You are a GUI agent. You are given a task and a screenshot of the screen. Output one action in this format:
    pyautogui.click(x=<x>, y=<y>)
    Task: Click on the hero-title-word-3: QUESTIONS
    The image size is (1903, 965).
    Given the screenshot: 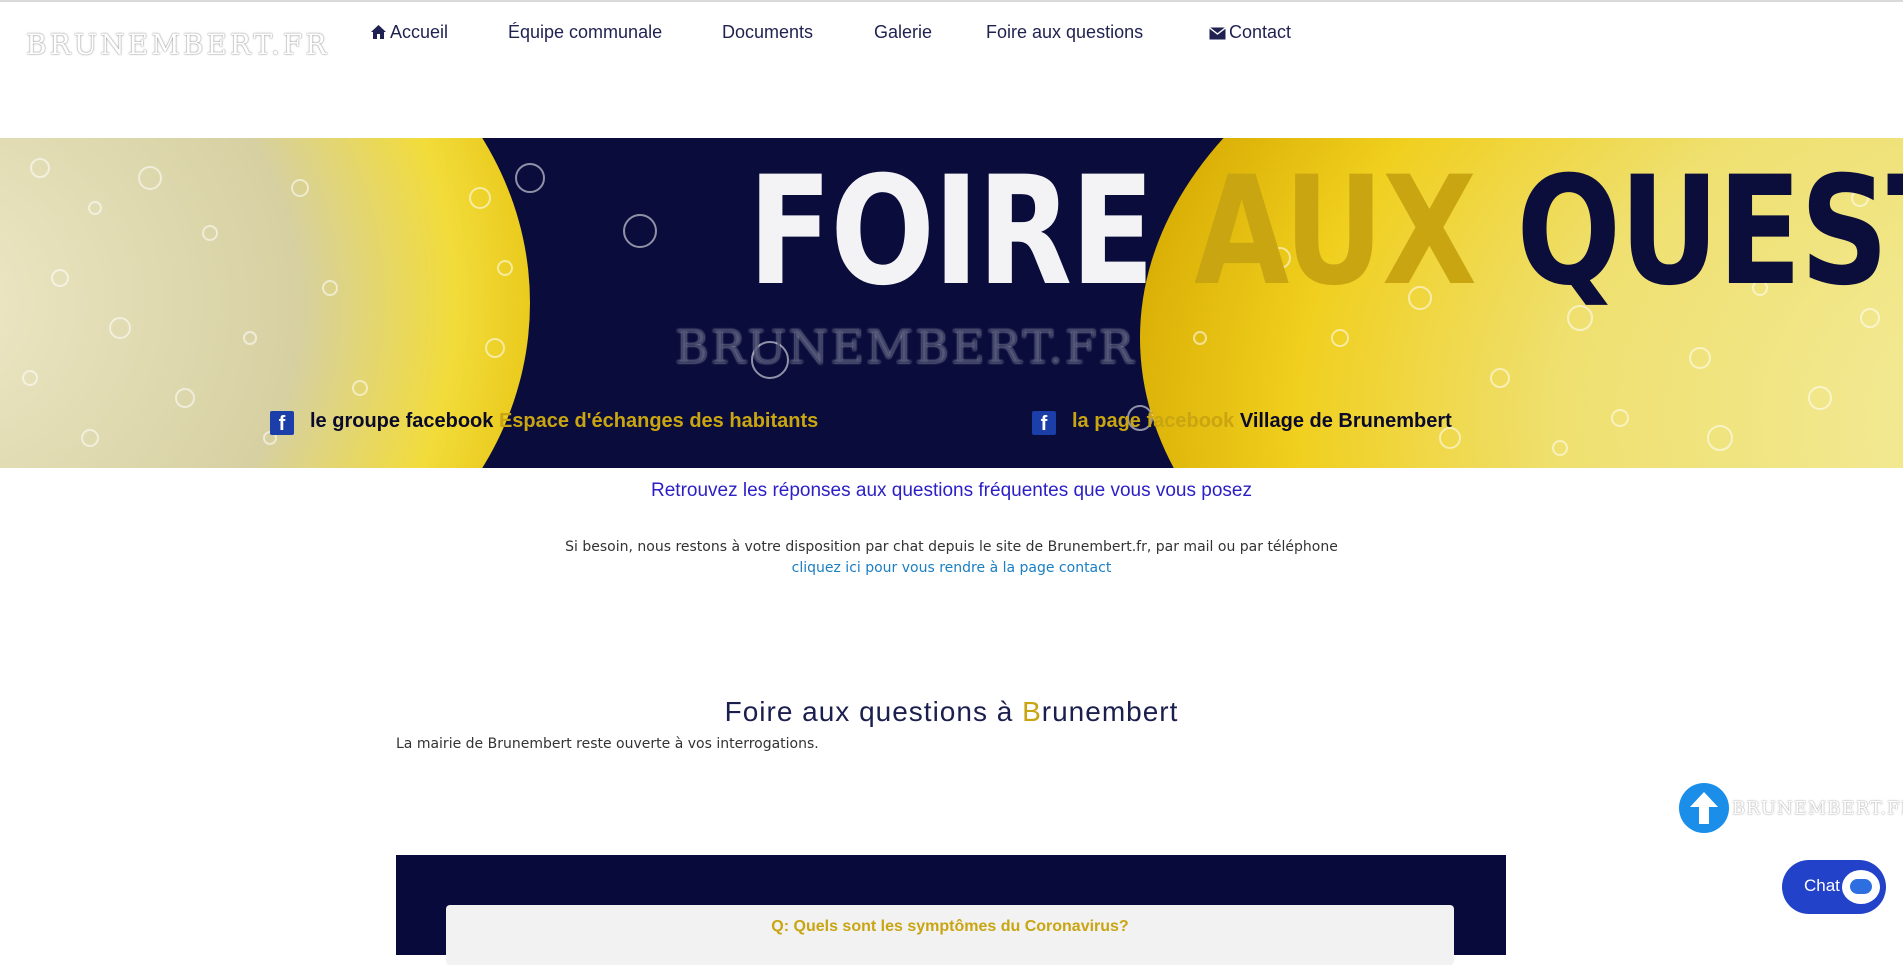 What is the action you would take?
    pyautogui.click(x=1709, y=232)
    